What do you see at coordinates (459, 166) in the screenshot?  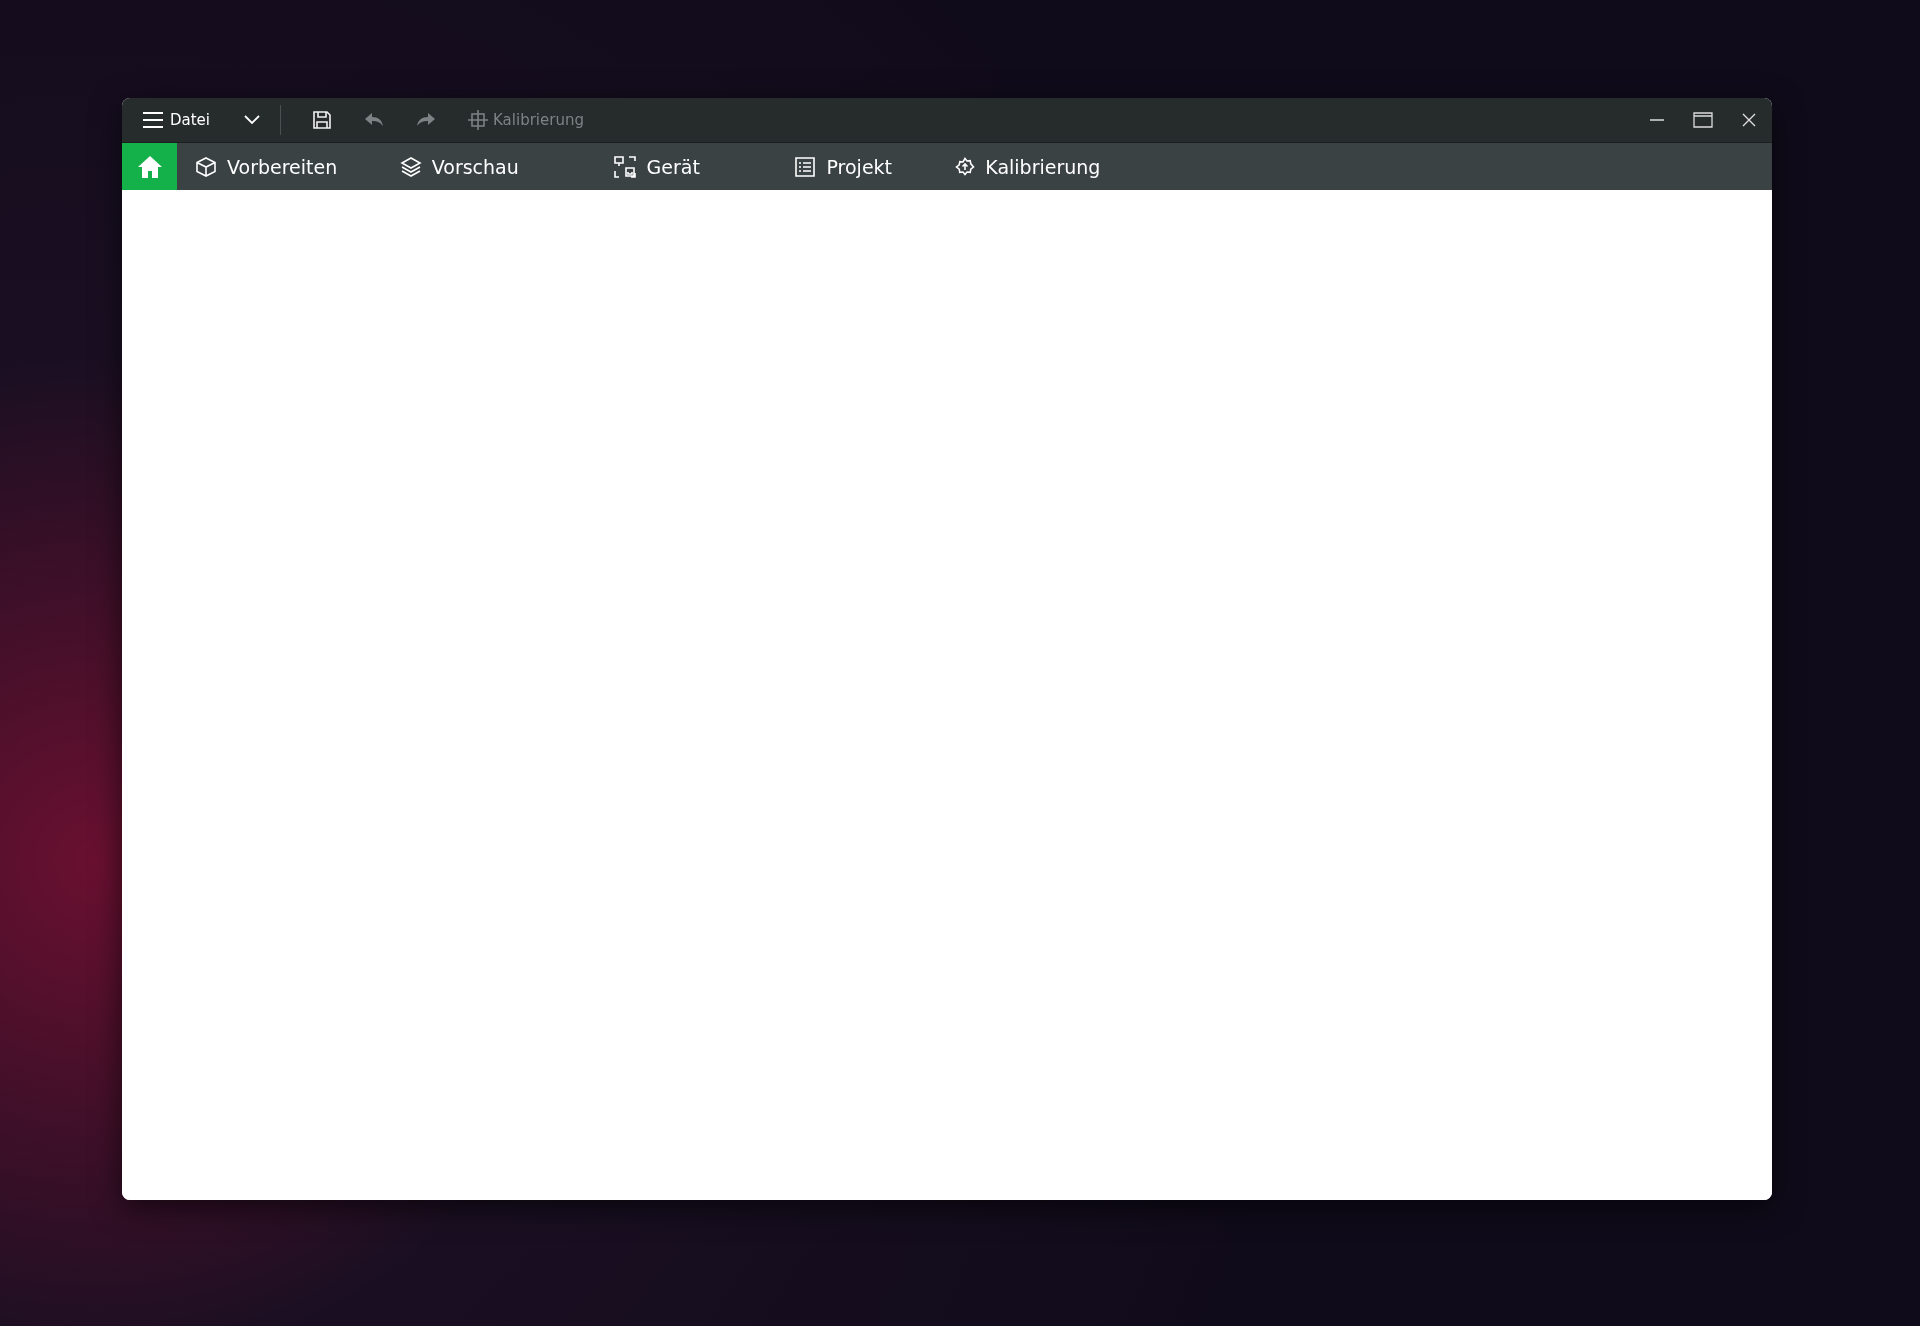 I see `nav-tab: Vorschau` at bounding box center [459, 166].